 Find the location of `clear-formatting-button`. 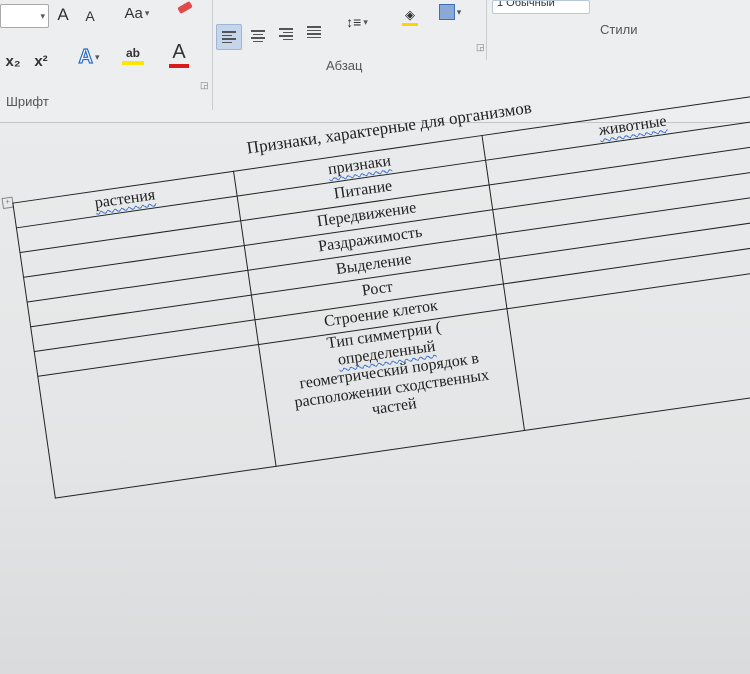

clear-formatting-button is located at coordinates (185, 7).